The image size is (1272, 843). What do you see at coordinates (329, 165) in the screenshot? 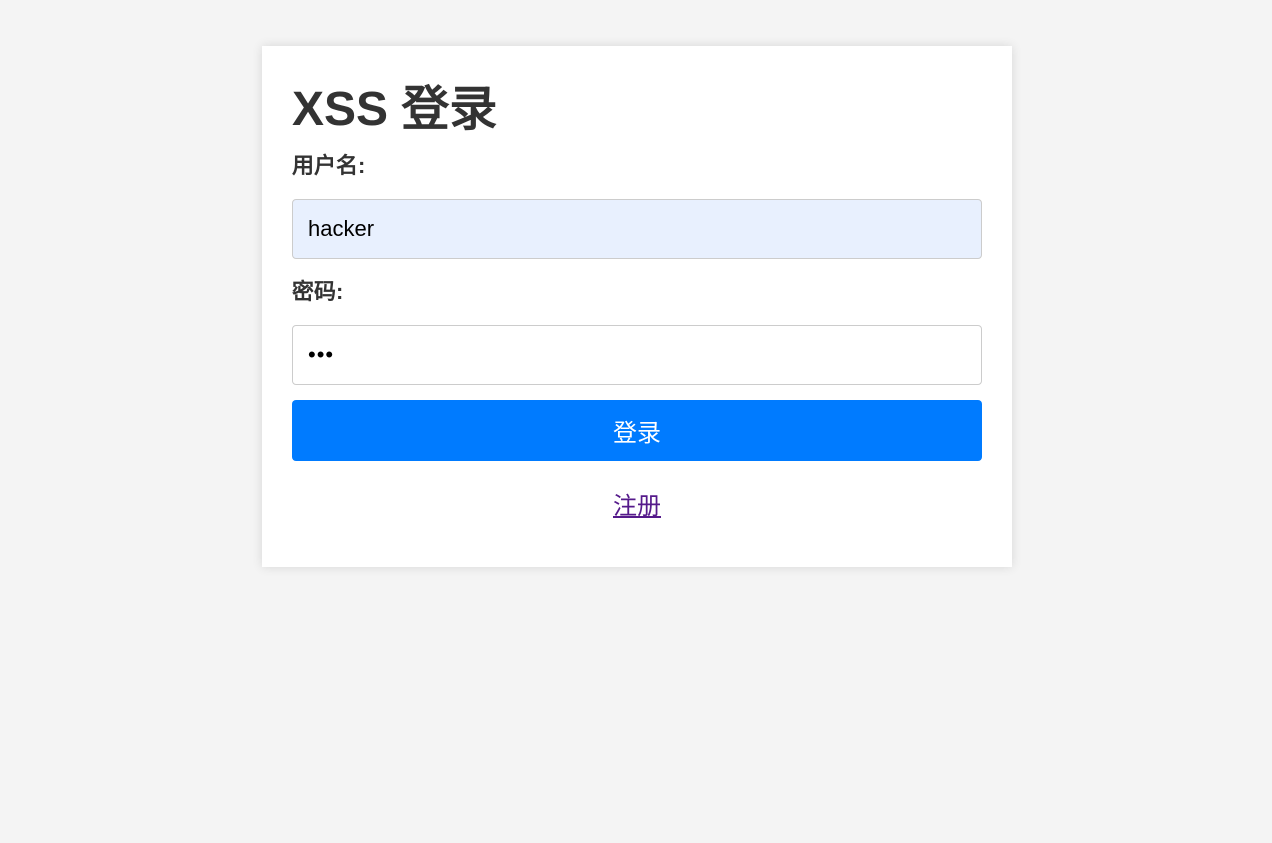
I see `username-label: 用户名:` at bounding box center [329, 165].